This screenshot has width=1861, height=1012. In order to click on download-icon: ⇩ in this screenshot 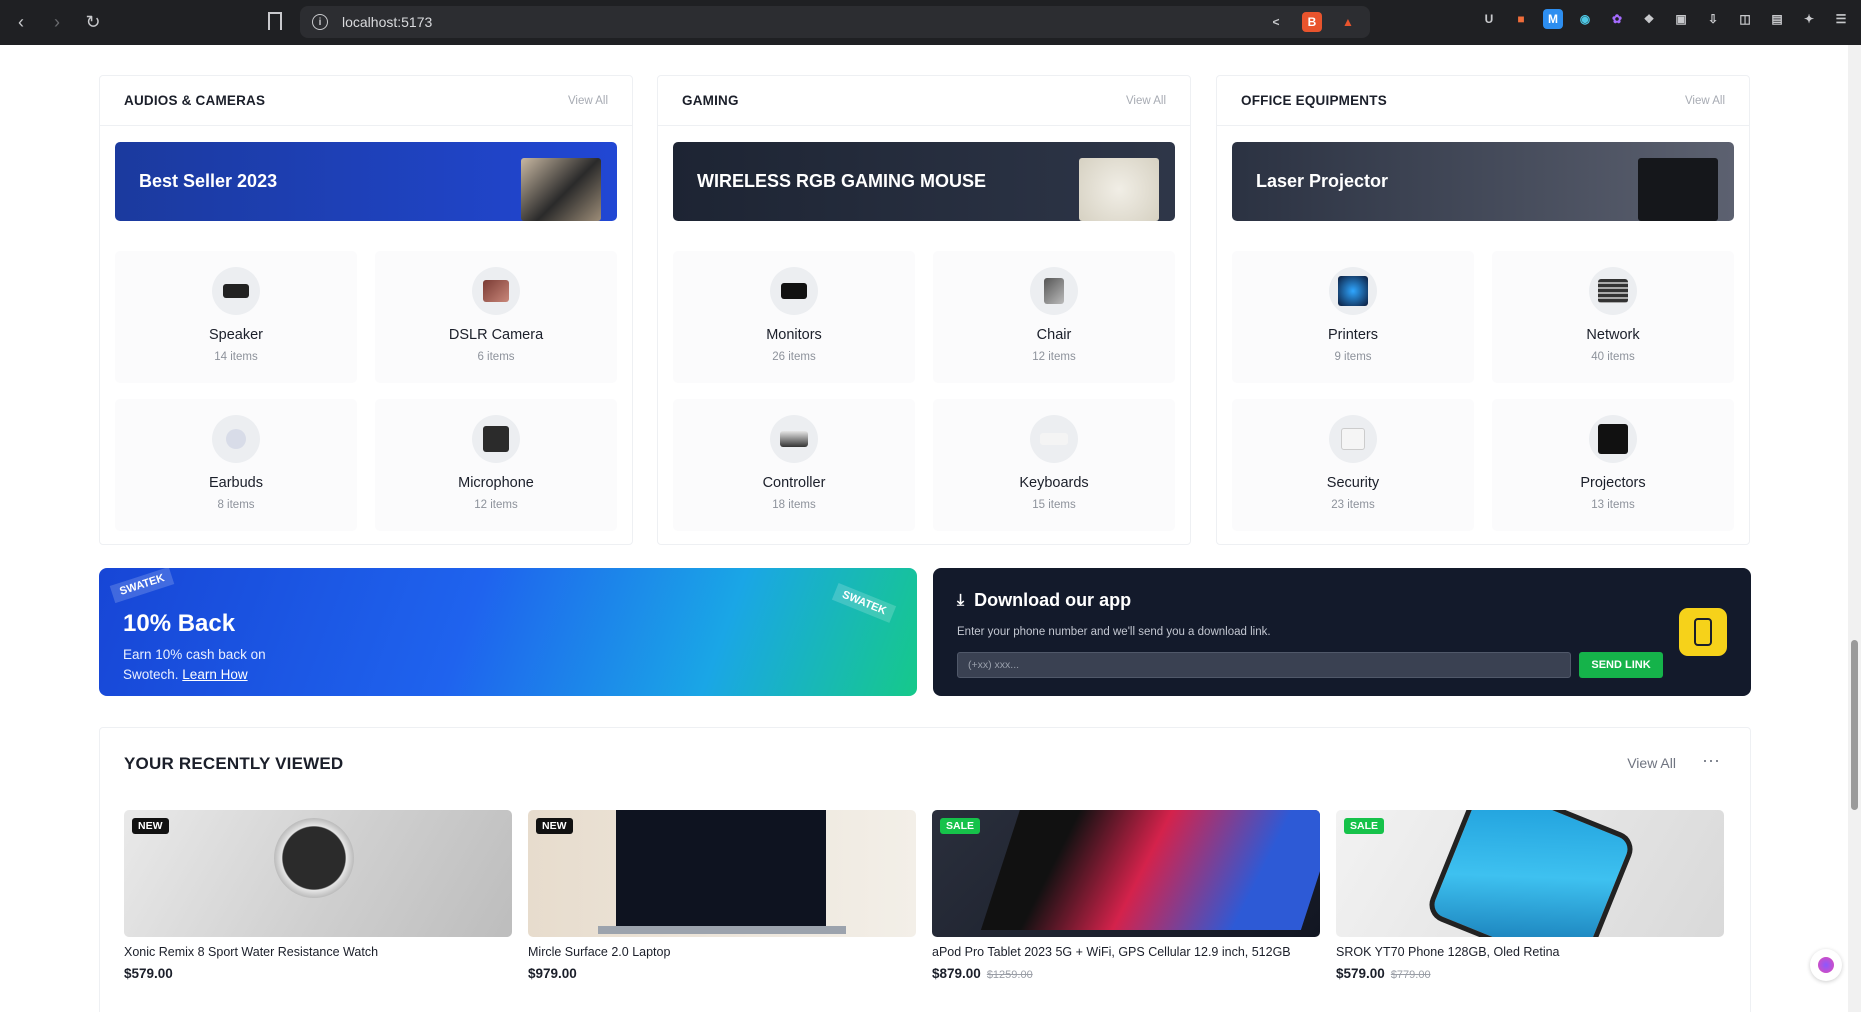, I will do `click(1713, 19)`.